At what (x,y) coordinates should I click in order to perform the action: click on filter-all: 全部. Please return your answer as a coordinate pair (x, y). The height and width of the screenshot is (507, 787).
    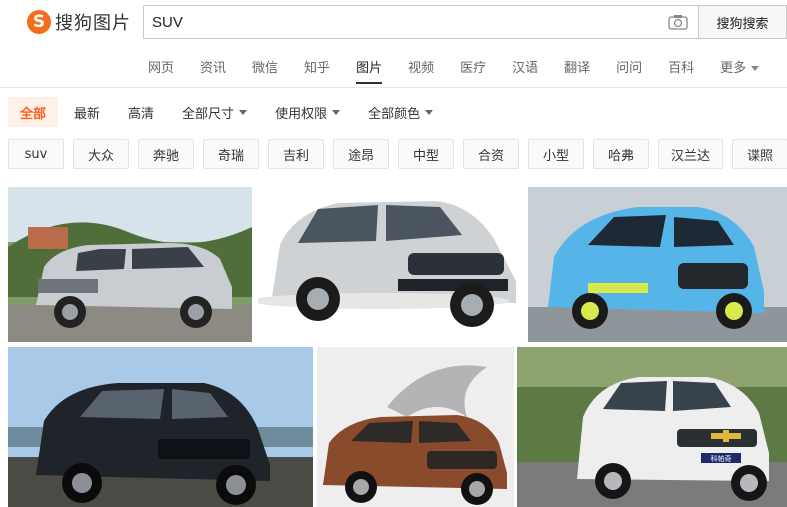
    Looking at the image, I should click on (33, 112).